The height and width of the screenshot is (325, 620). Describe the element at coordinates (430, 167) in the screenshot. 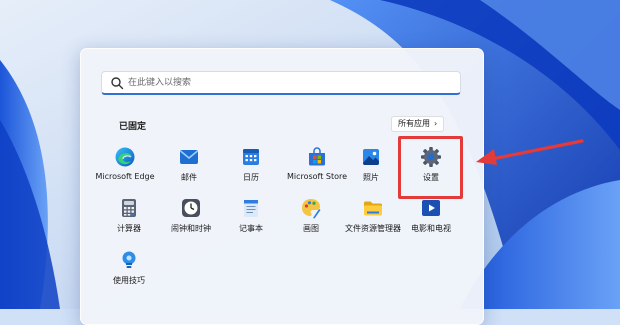

I see `highlight-box-settings` at that location.